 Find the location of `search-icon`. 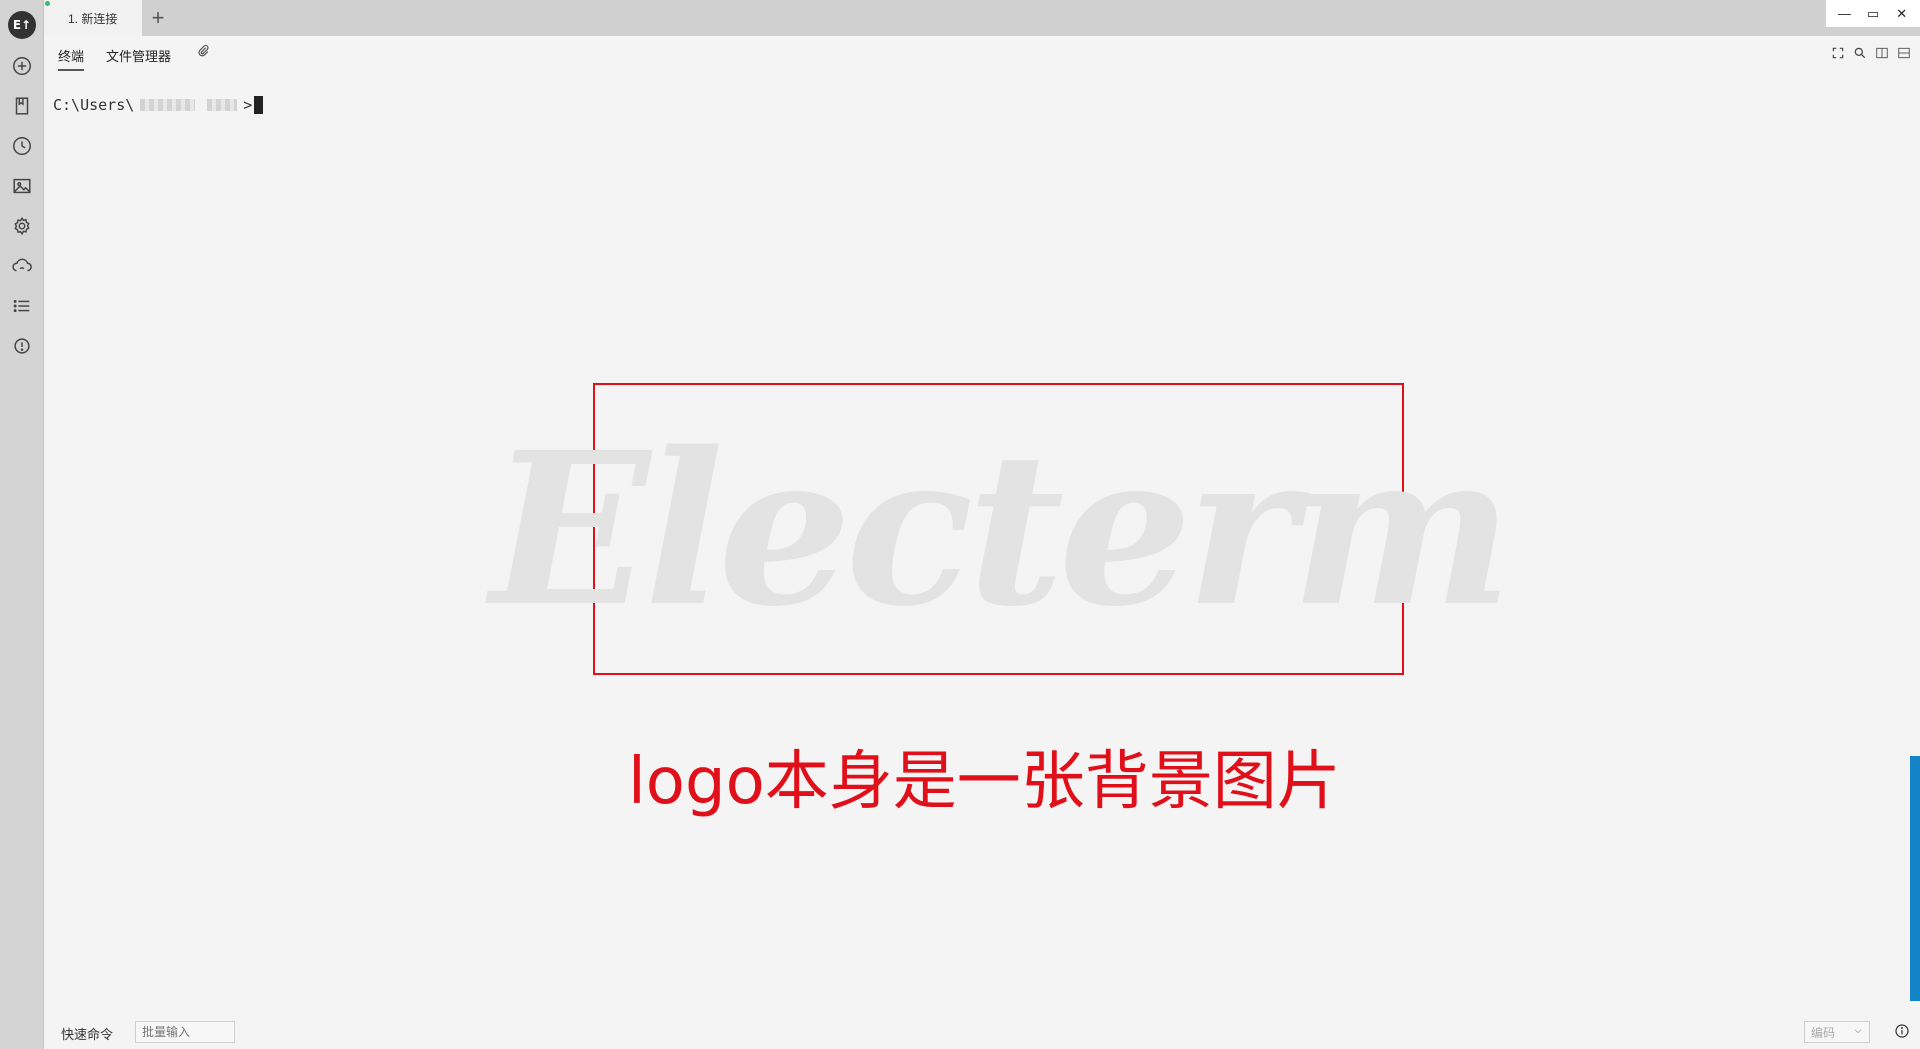

search-icon is located at coordinates (1860, 53).